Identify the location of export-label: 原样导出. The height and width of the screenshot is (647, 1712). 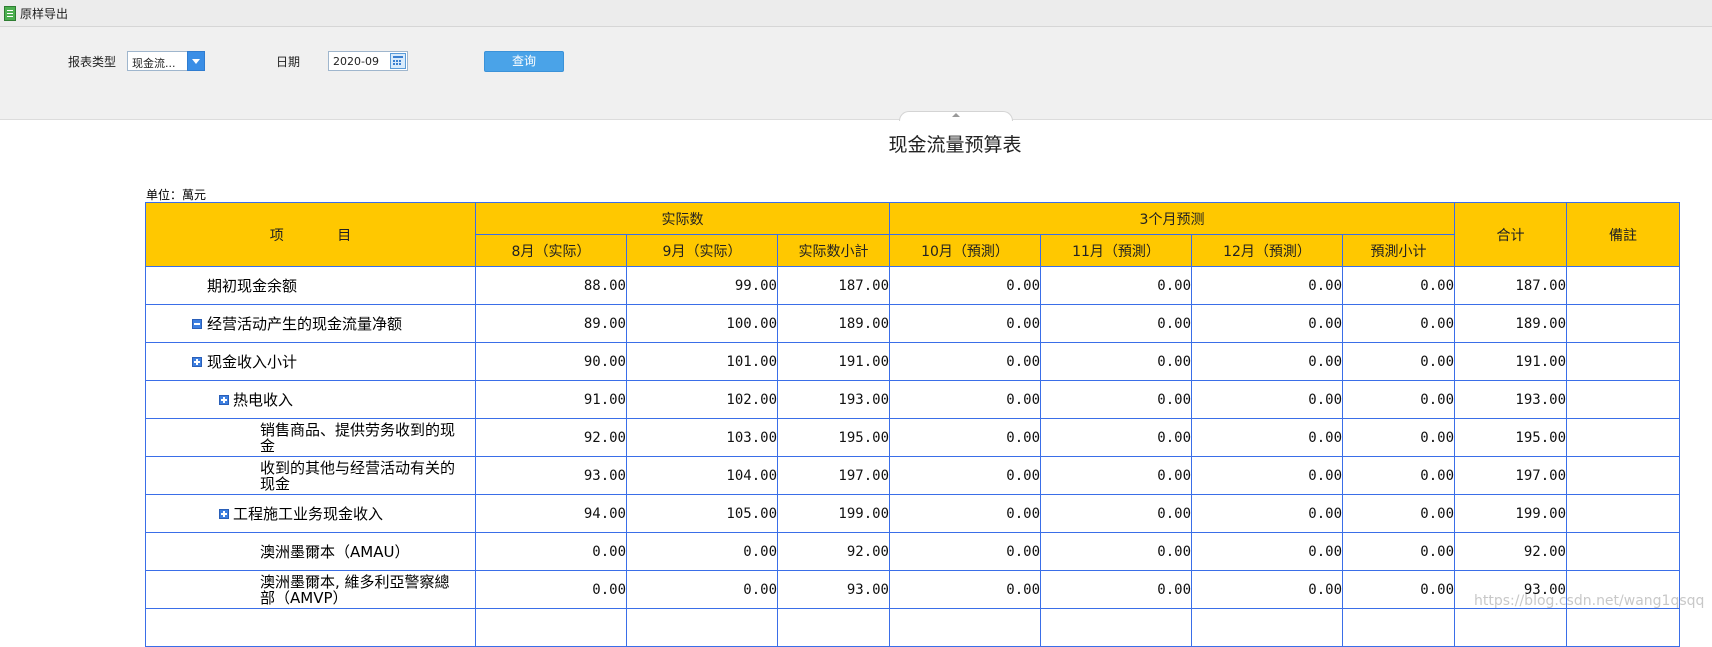
(44, 13).